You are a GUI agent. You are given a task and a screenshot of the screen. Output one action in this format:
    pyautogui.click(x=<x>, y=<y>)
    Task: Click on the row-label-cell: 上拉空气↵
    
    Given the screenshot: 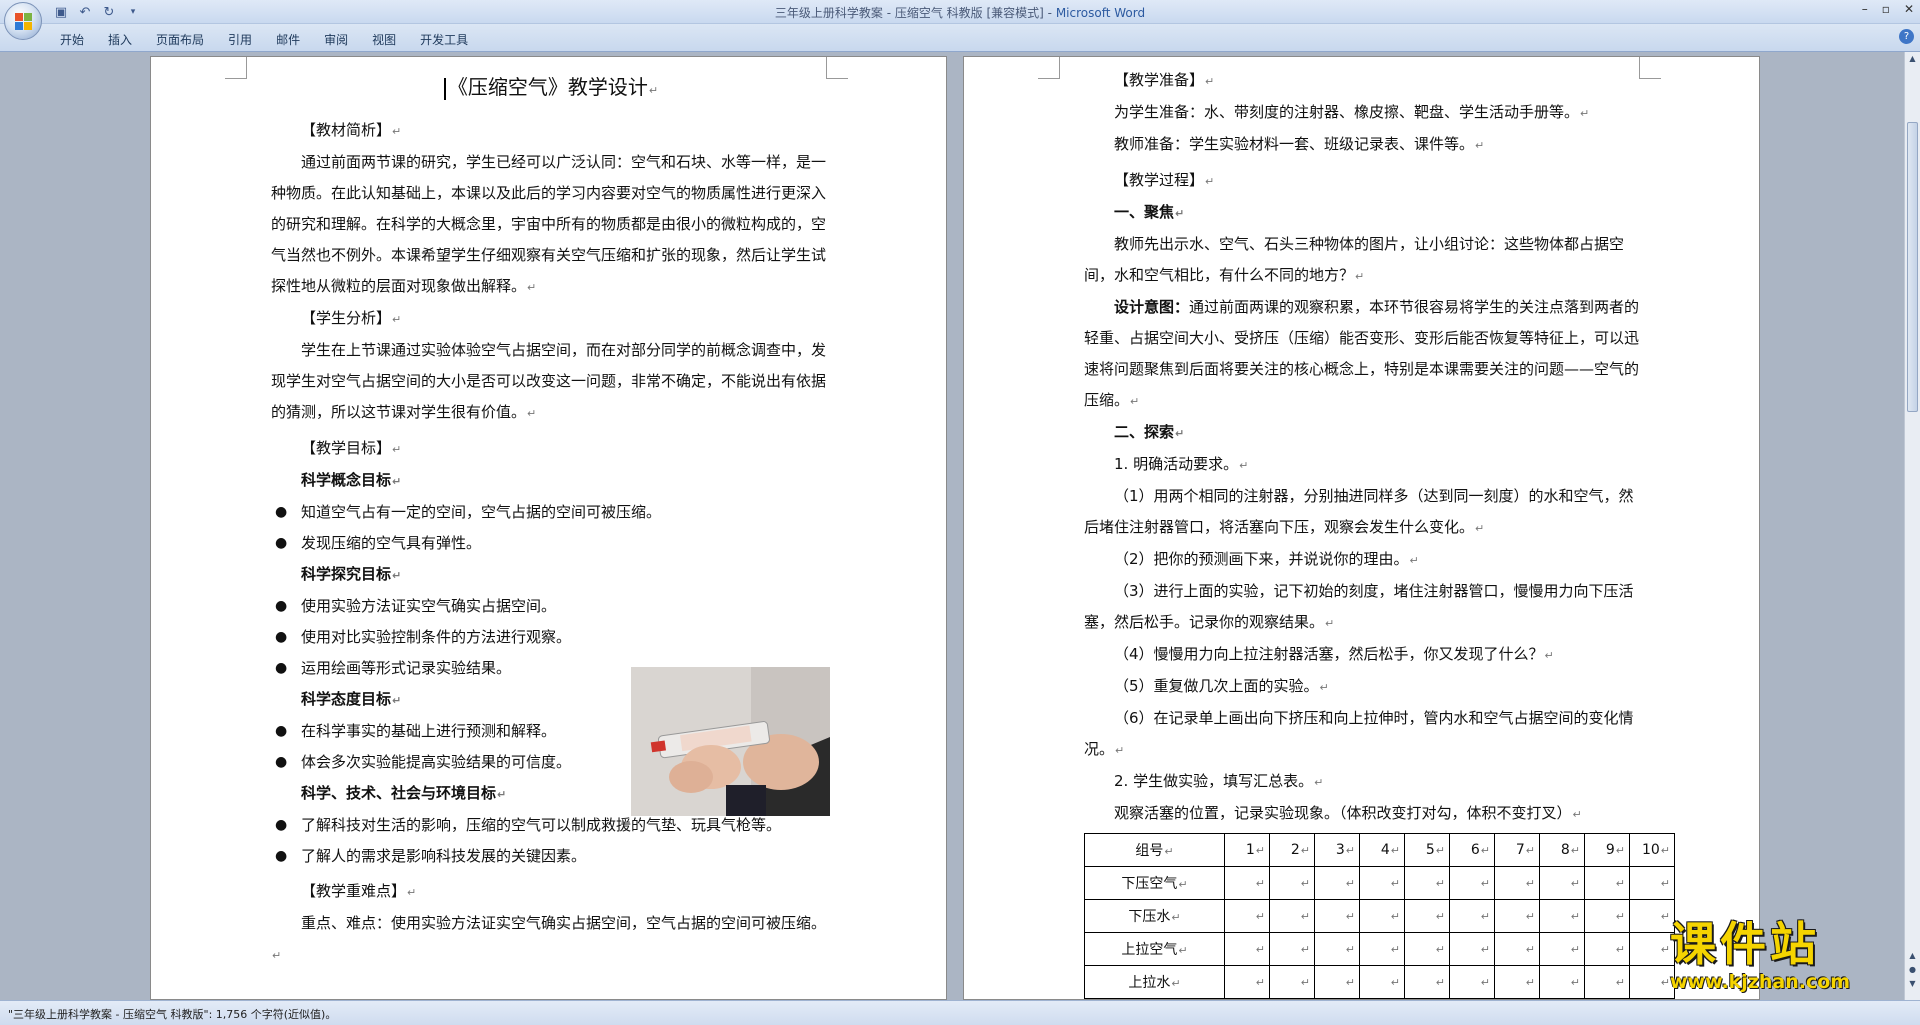 What is the action you would take?
    pyautogui.click(x=1154, y=949)
    